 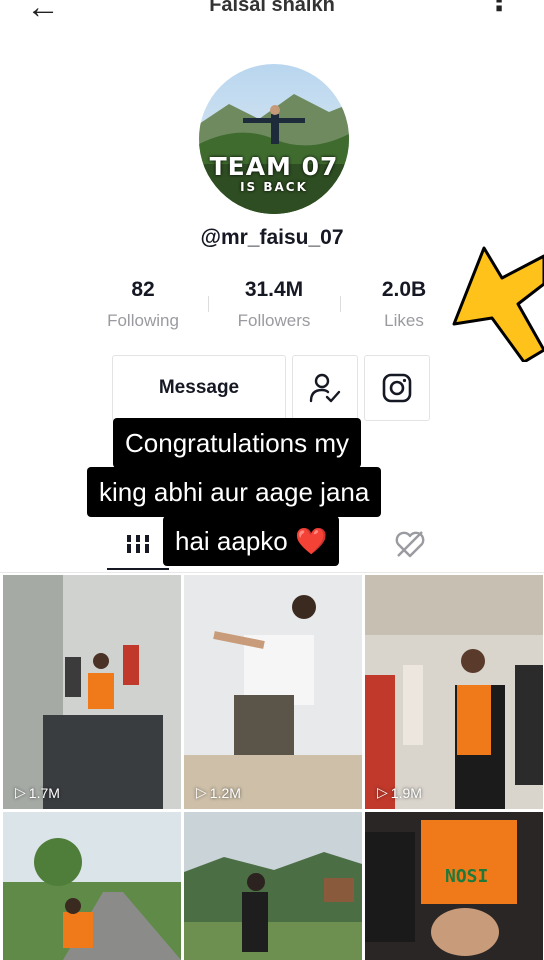 What do you see at coordinates (499, 8) in the screenshot?
I see `more-vertical-icon: ⋮` at bounding box center [499, 8].